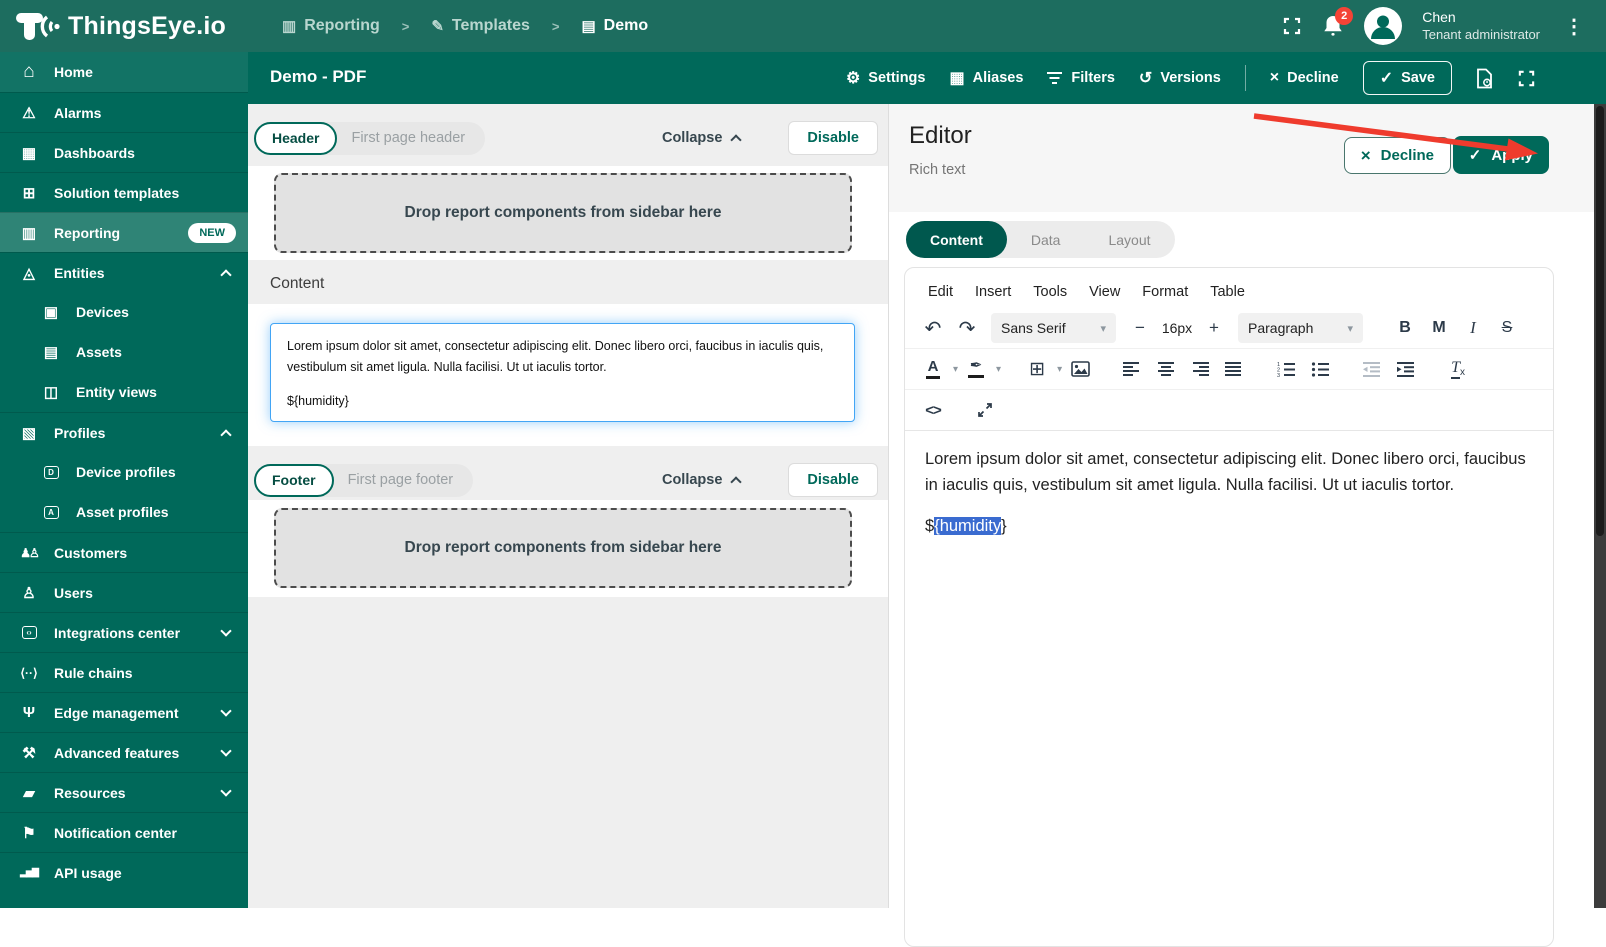 The width and height of the screenshot is (1606, 947). I want to click on new-badge: NEW, so click(212, 232).